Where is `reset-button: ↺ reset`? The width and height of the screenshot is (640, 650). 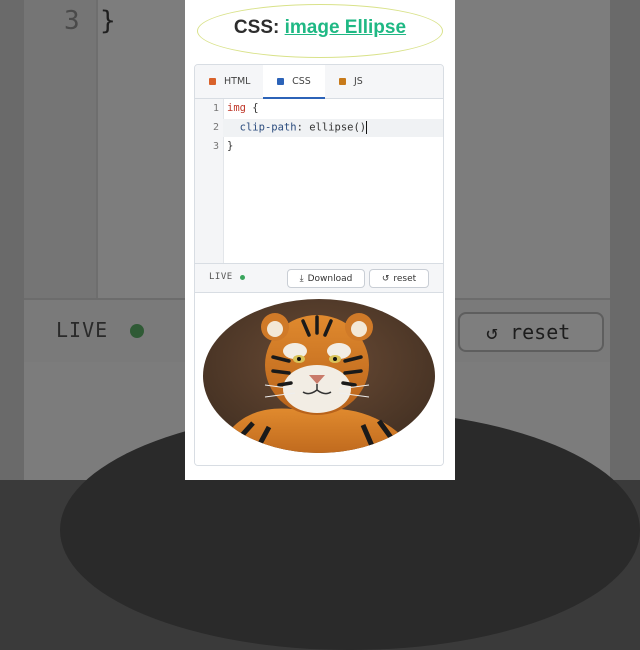 reset-button: ↺ reset is located at coordinates (399, 278).